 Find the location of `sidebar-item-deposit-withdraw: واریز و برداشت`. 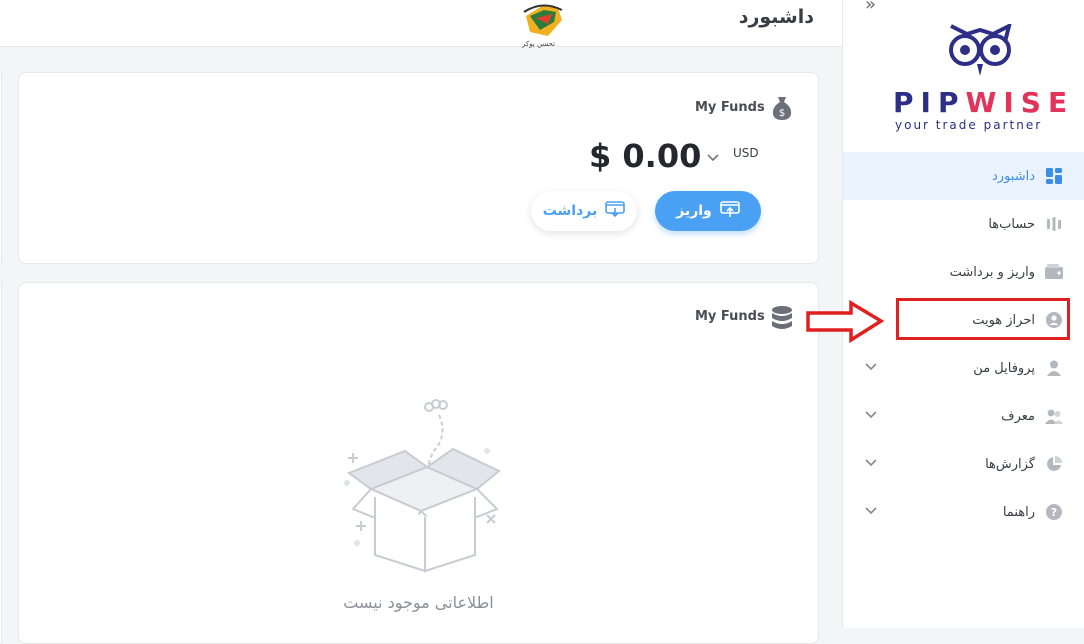

sidebar-item-deposit-withdraw: واریز و برداشت is located at coordinates (963, 272).